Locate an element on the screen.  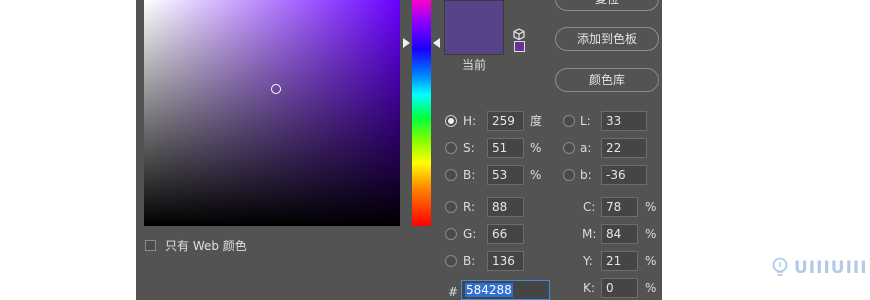
cube-icon is located at coordinates (519, 33).